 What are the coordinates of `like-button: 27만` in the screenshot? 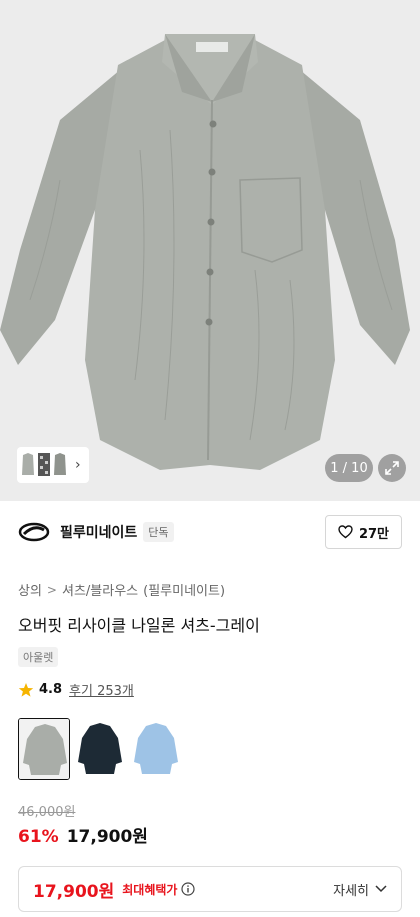 It's located at (363, 532).